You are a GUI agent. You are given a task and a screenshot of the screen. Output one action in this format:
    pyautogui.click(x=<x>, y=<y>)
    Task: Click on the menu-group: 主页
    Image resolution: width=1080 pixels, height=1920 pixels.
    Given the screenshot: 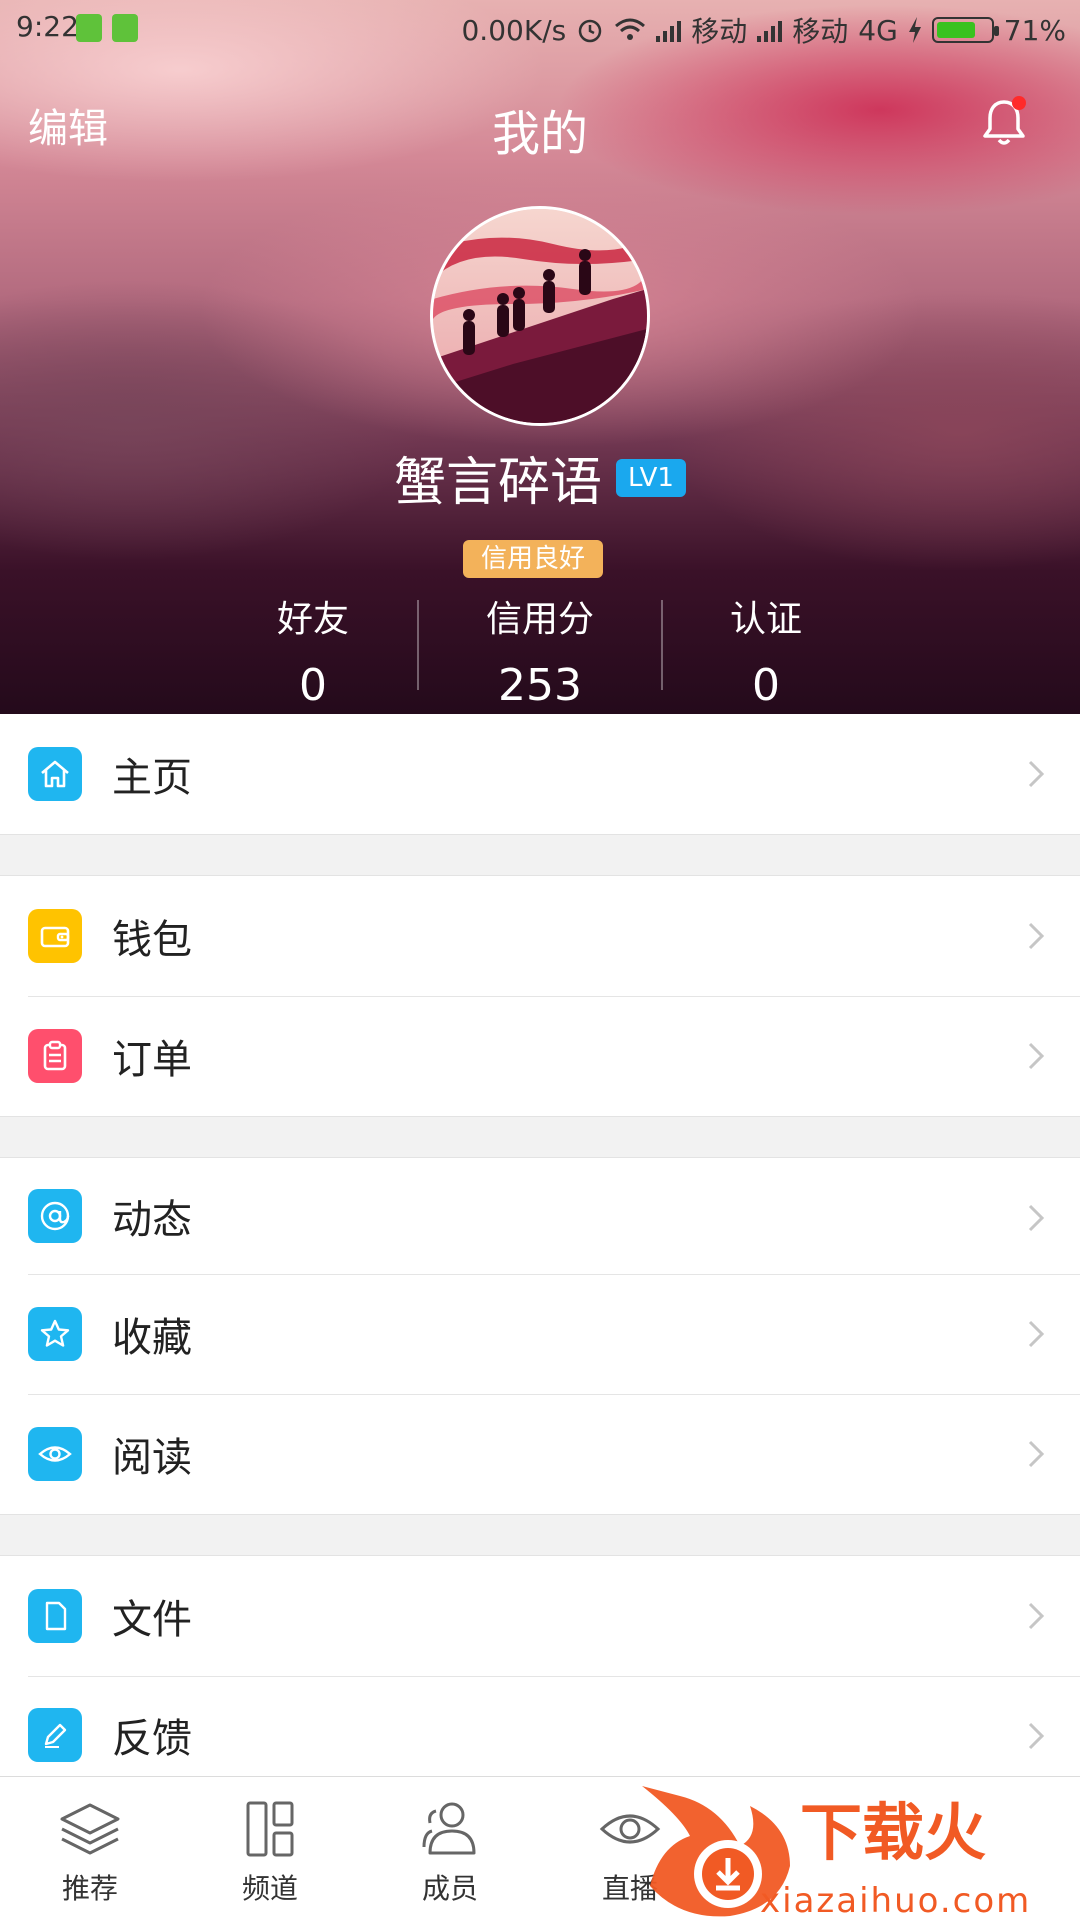 What is the action you would take?
    pyautogui.click(x=540, y=774)
    